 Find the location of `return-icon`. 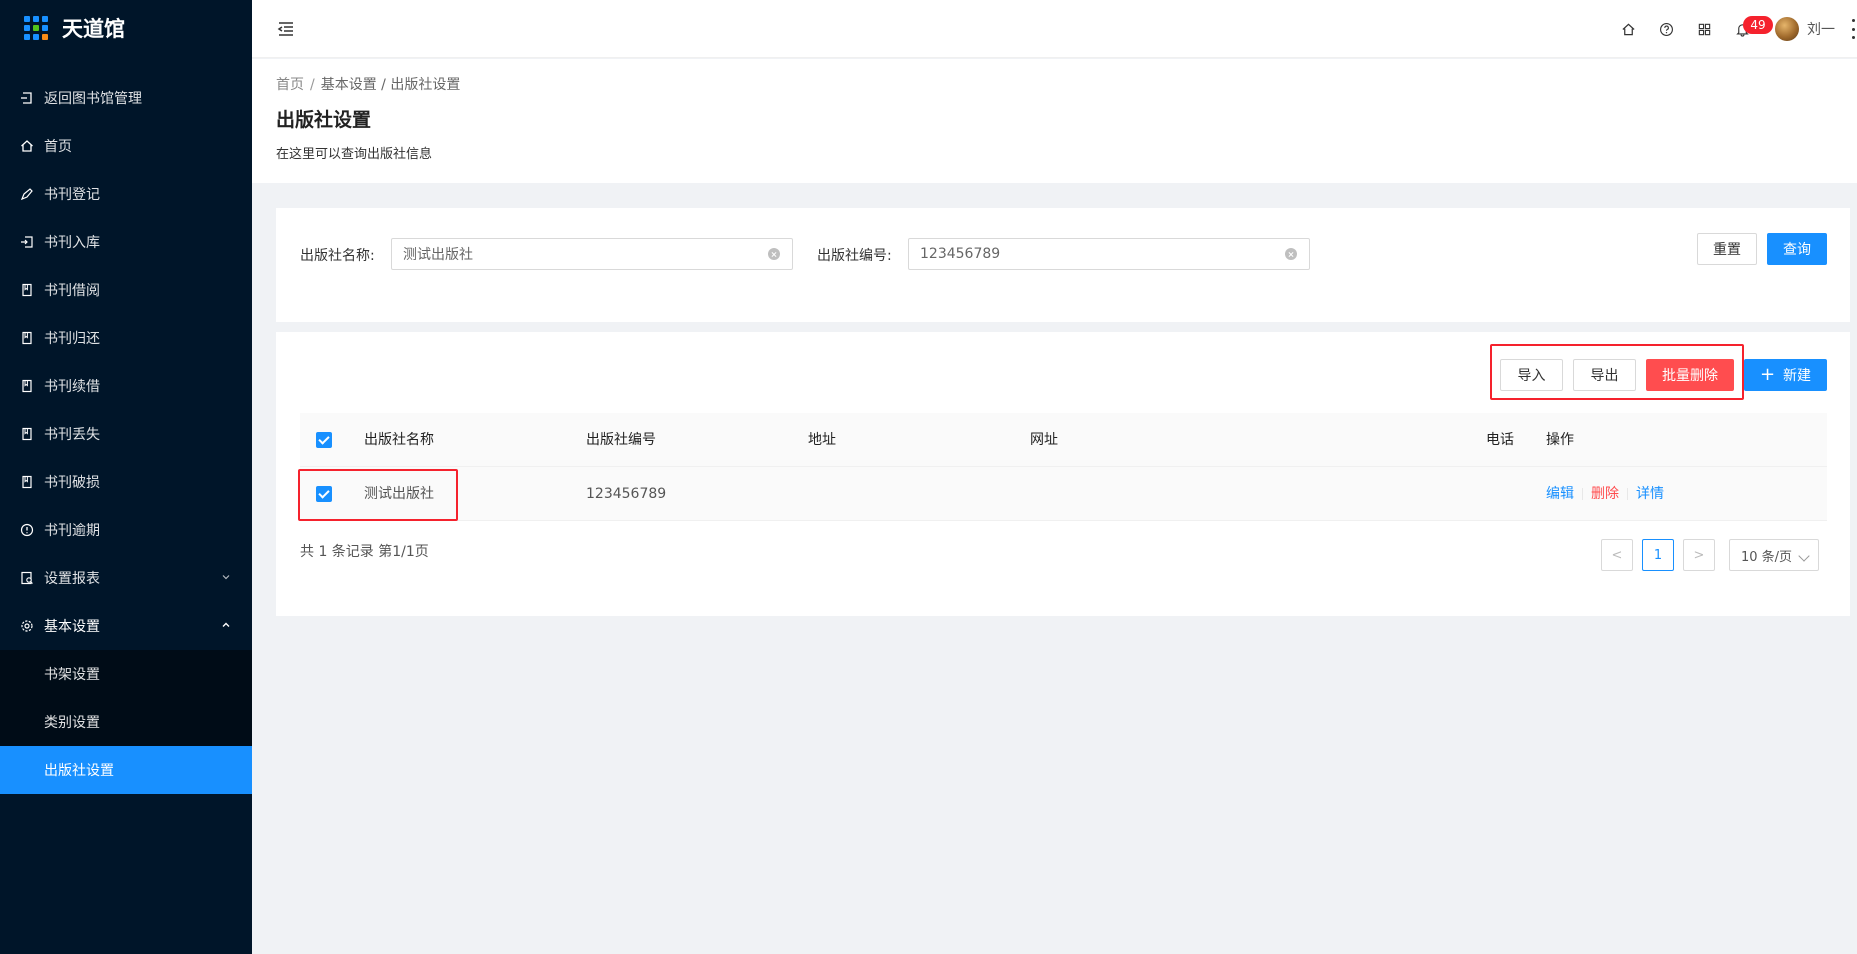

return-icon is located at coordinates (27, 98).